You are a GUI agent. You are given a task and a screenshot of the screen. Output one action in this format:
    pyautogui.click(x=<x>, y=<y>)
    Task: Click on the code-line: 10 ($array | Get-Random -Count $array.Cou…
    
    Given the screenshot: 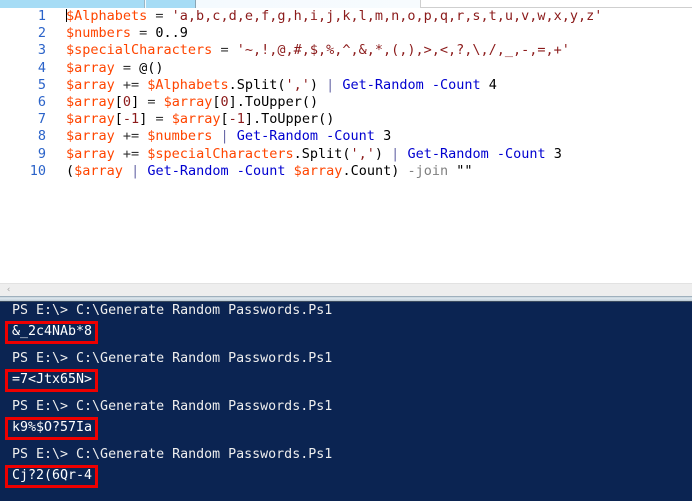 What is the action you would take?
    pyautogui.click(x=346, y=171)
    